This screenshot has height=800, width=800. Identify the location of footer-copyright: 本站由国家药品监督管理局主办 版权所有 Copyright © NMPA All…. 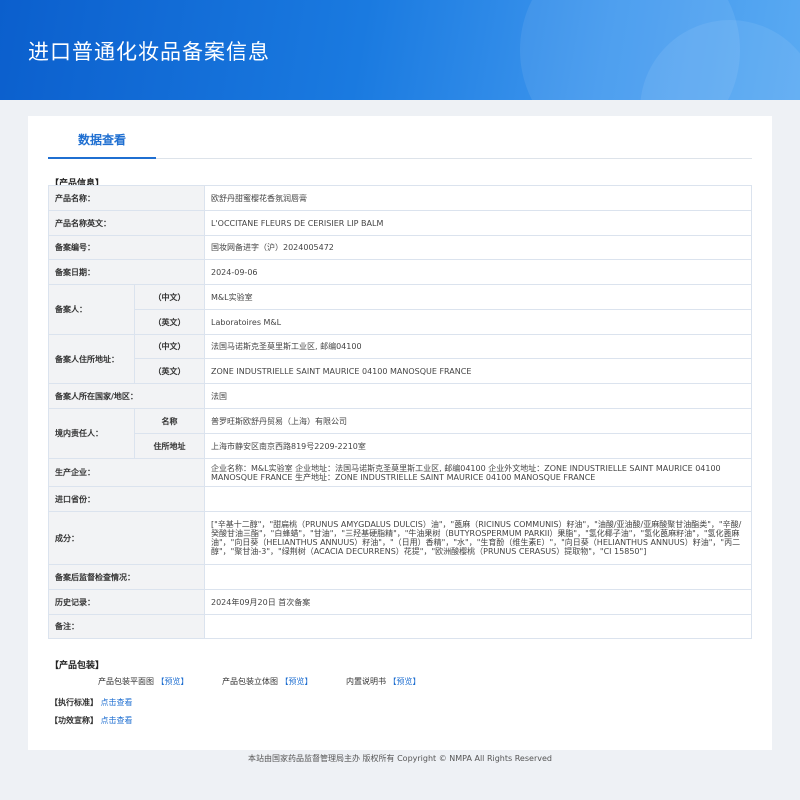
(400, 758).